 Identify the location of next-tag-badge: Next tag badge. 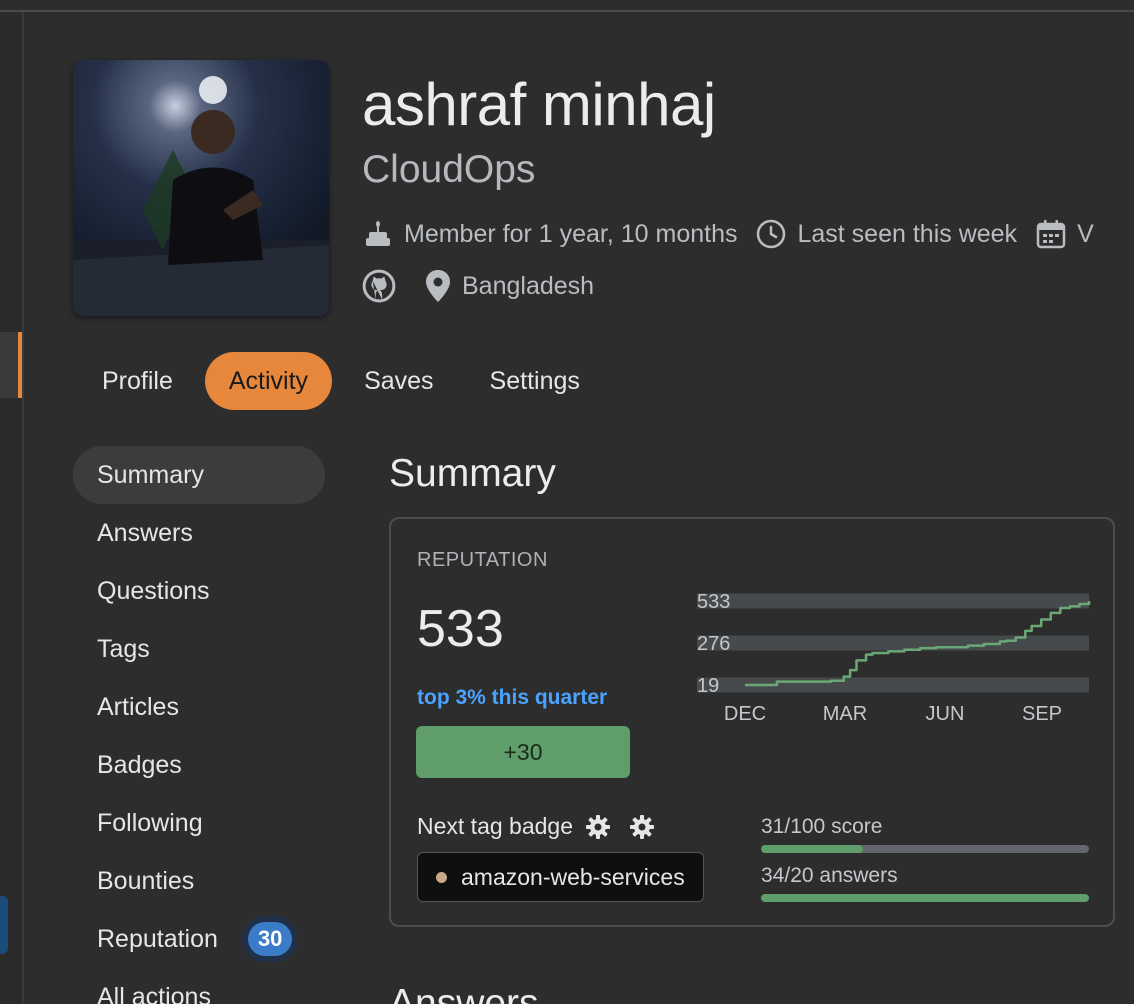
(536, 826).